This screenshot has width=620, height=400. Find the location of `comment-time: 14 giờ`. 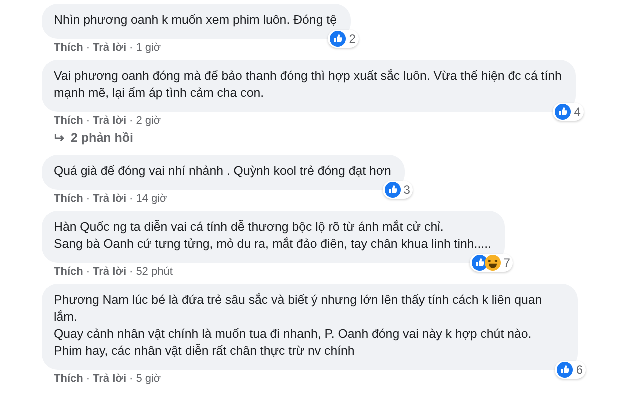

comment-time: 14 giờ is located at coordinates (152, 198).